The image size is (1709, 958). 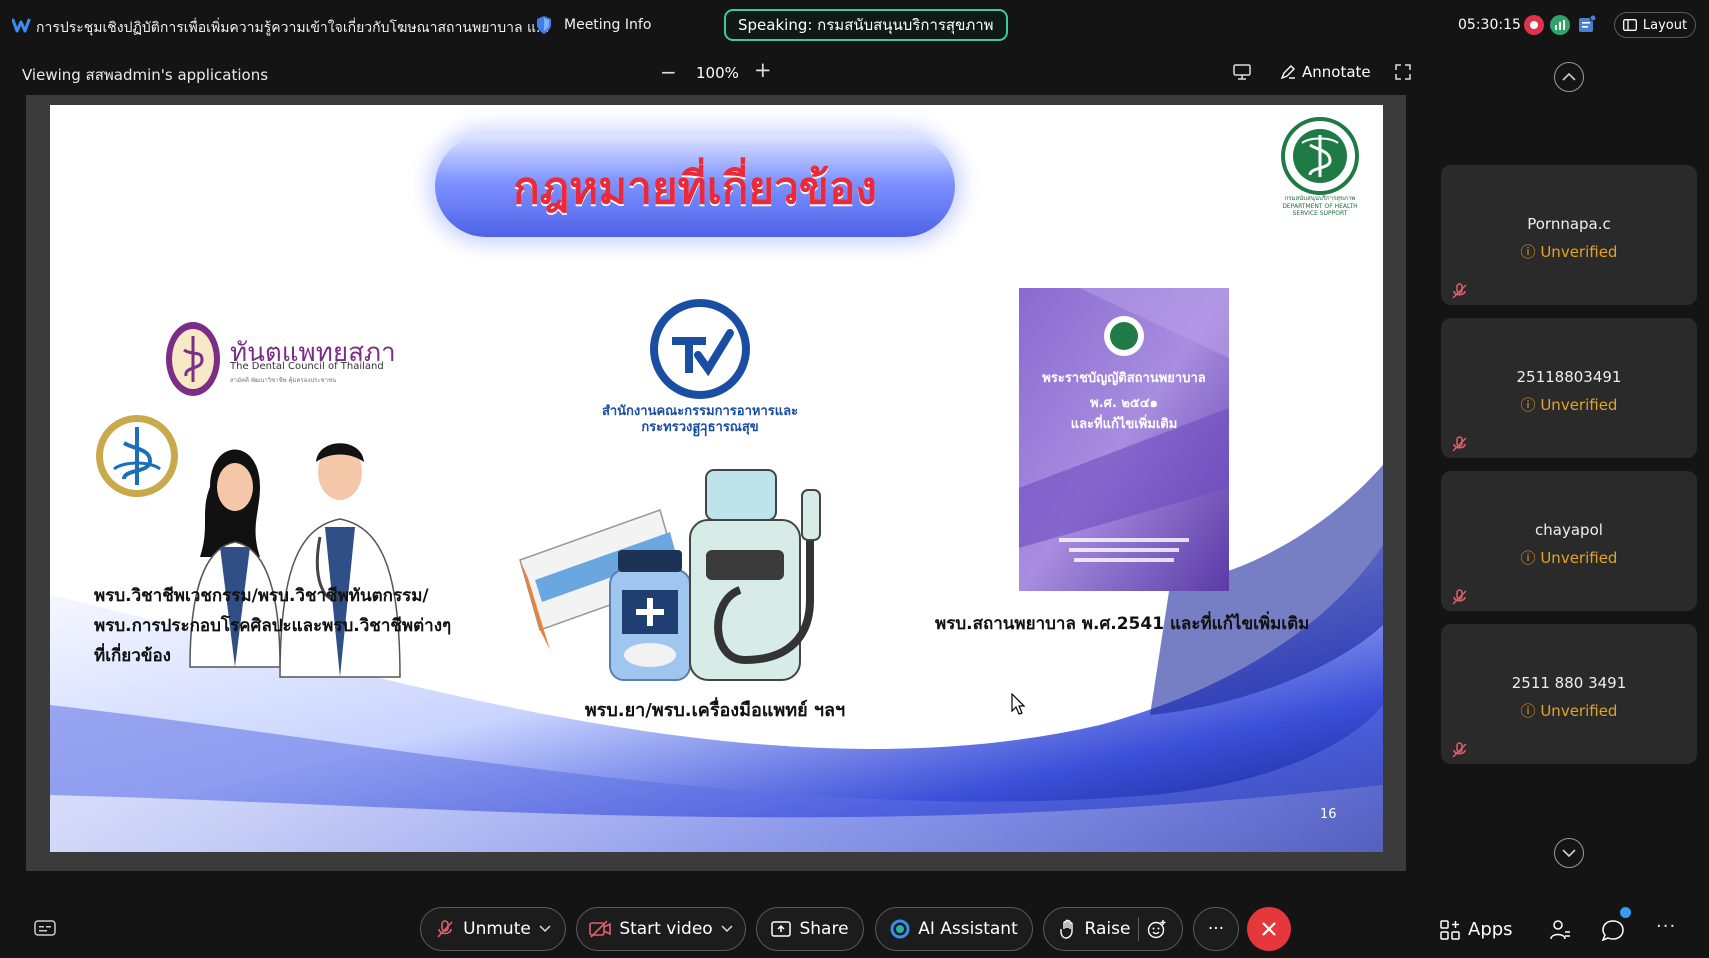 What do you see at coordinates (45, 929) in the screenshot?
I see `closed-captions-icon` at bounding box center [45, 929].